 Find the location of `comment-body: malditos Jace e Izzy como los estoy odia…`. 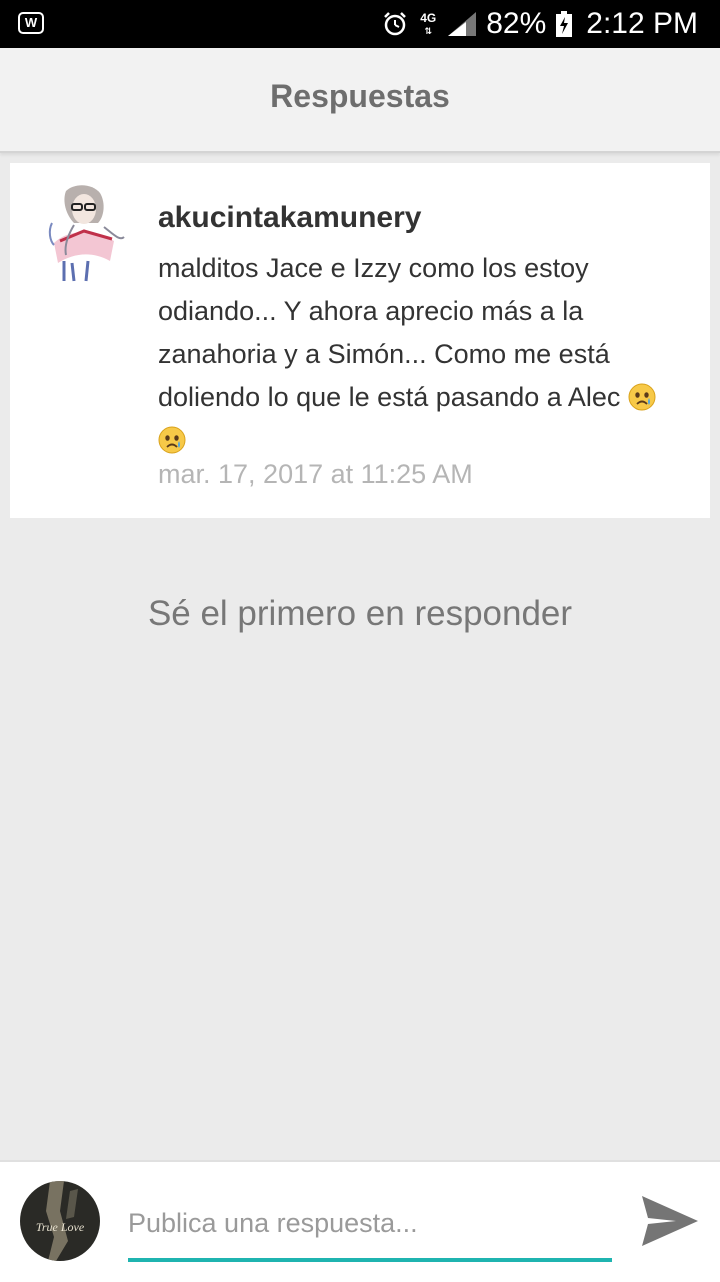

comment-body: malditos Jace e Izzy como los estoy odia… is located at coordinates (428, 354).